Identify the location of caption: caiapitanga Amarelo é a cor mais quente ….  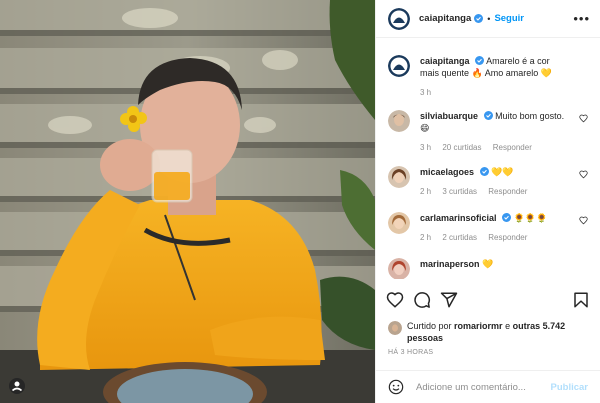
(488, 82).